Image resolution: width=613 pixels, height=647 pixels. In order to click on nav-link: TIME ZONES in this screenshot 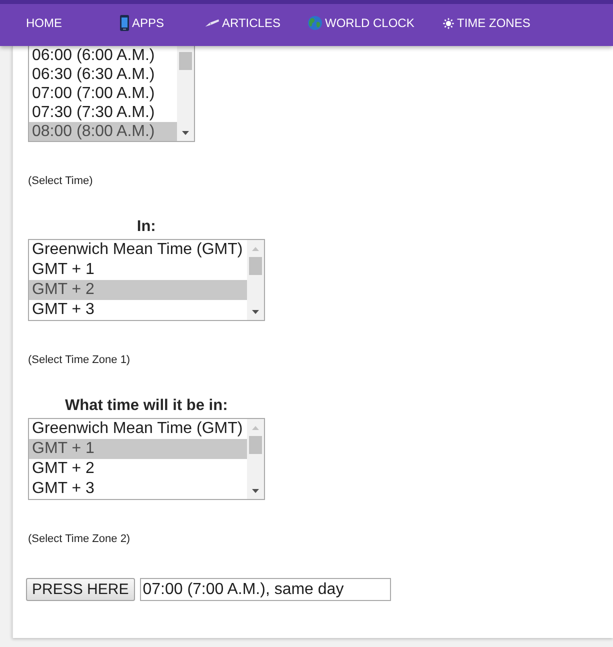, I will do `click(486, 23)`.